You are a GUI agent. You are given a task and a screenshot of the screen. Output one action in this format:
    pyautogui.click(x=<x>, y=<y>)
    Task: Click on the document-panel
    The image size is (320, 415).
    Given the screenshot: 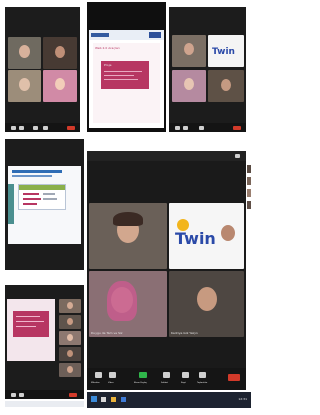 What is the action you would take?
    pyautogui.click(x=44, y=204)
    